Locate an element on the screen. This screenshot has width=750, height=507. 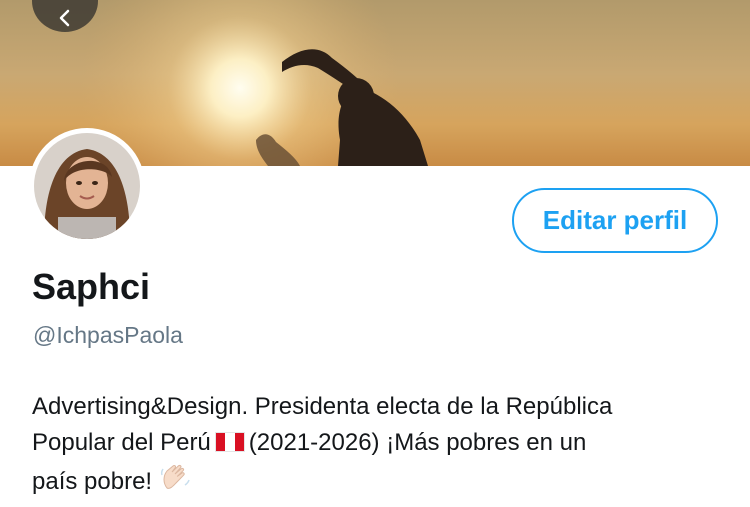
avatar is located at coordinates (87, 186).